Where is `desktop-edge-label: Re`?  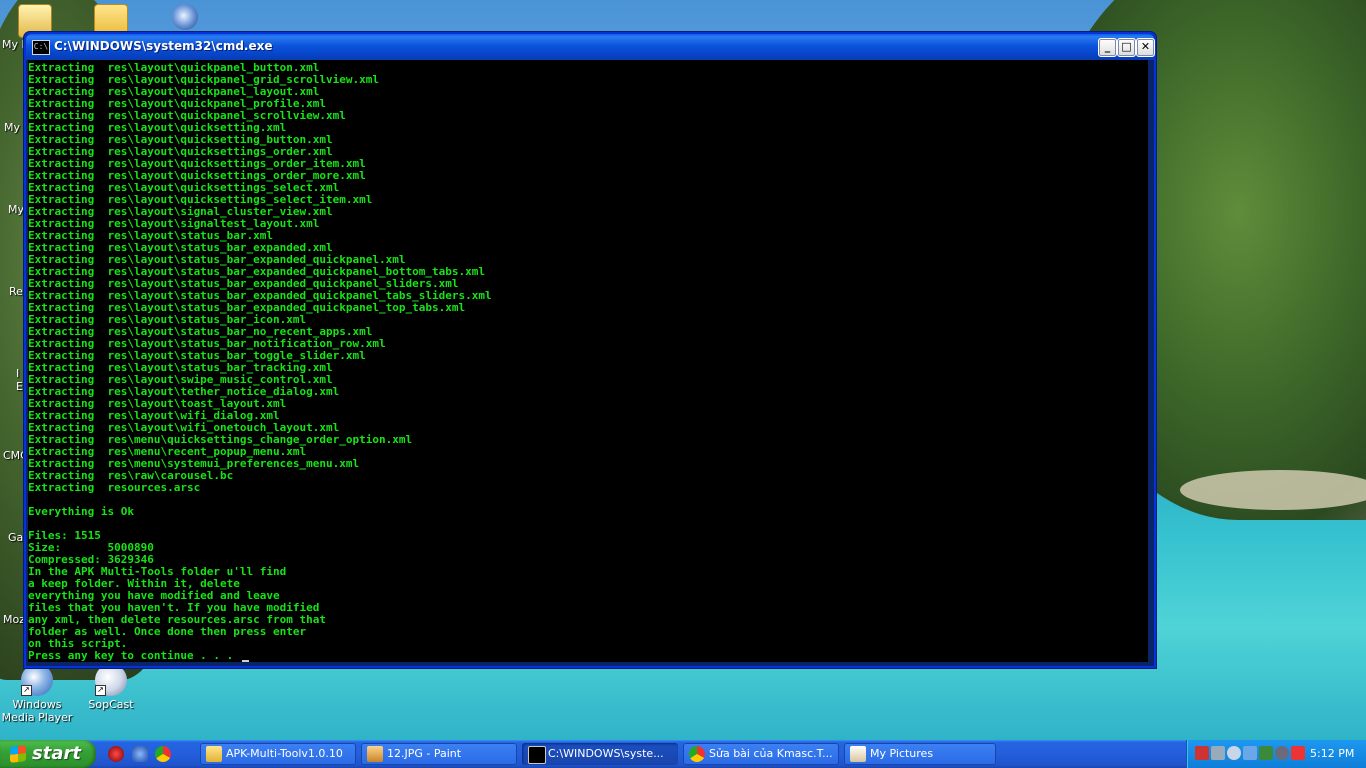
desktop-edge-label: Re is located at coordinates (16, 291).